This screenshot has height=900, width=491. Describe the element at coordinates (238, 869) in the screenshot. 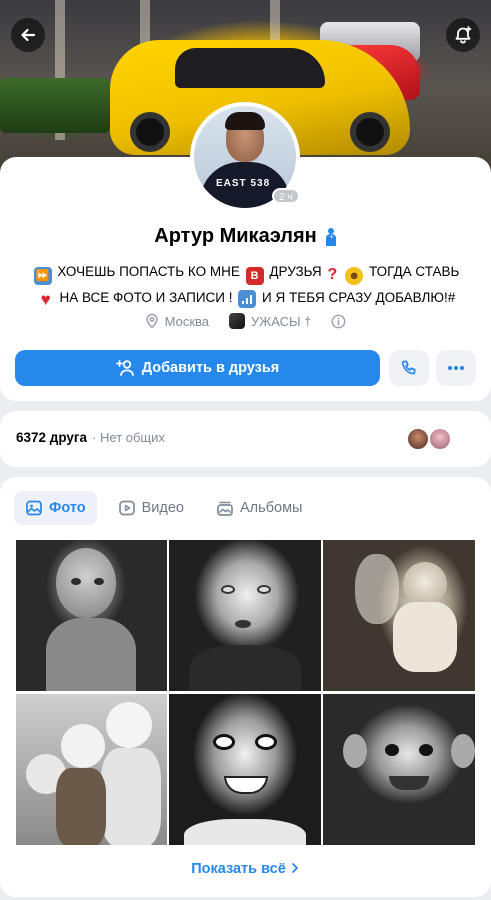

I see `show-all-label: Показать всё` at that location.